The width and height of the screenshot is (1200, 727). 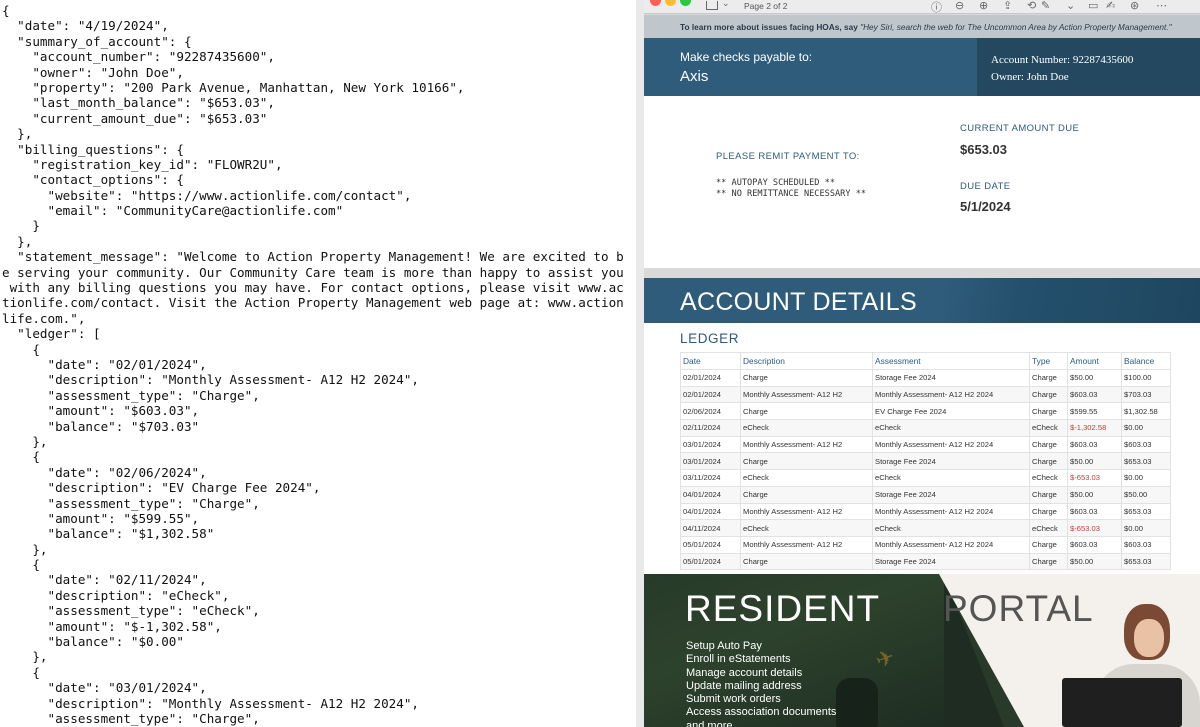 What do you see at coordinates (319, 318) in the screenshot?
I see `editor-line: life.com.",` at bounding box center [319, 318].